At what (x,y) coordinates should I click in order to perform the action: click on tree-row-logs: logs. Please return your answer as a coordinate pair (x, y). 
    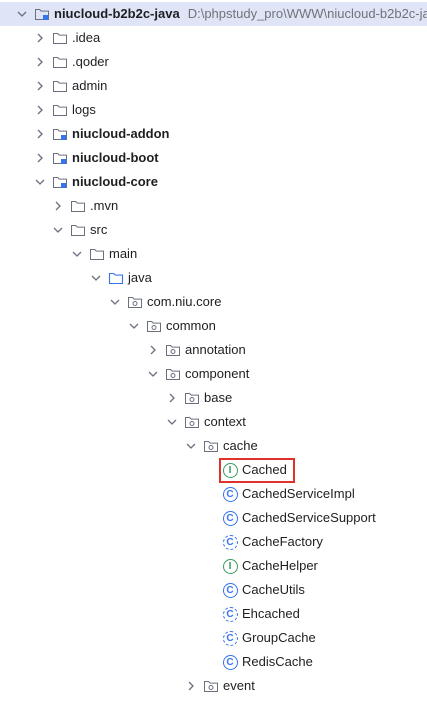
    Looking at the image, I should click on (213, 110).